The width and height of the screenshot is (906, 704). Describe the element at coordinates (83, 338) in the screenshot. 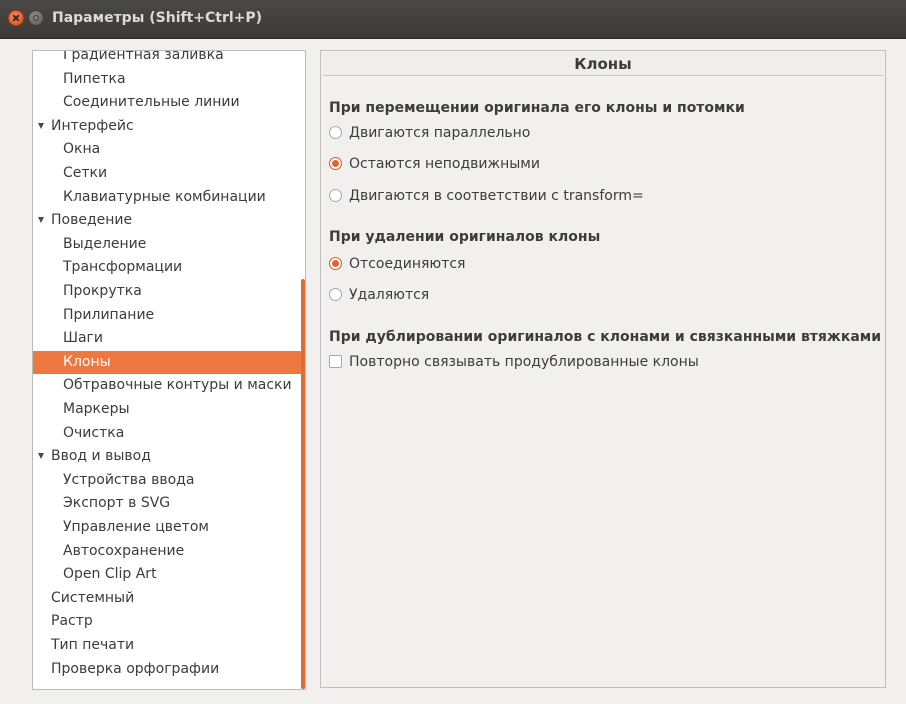

I see `sidebar-item-label: Шаги` at that location.